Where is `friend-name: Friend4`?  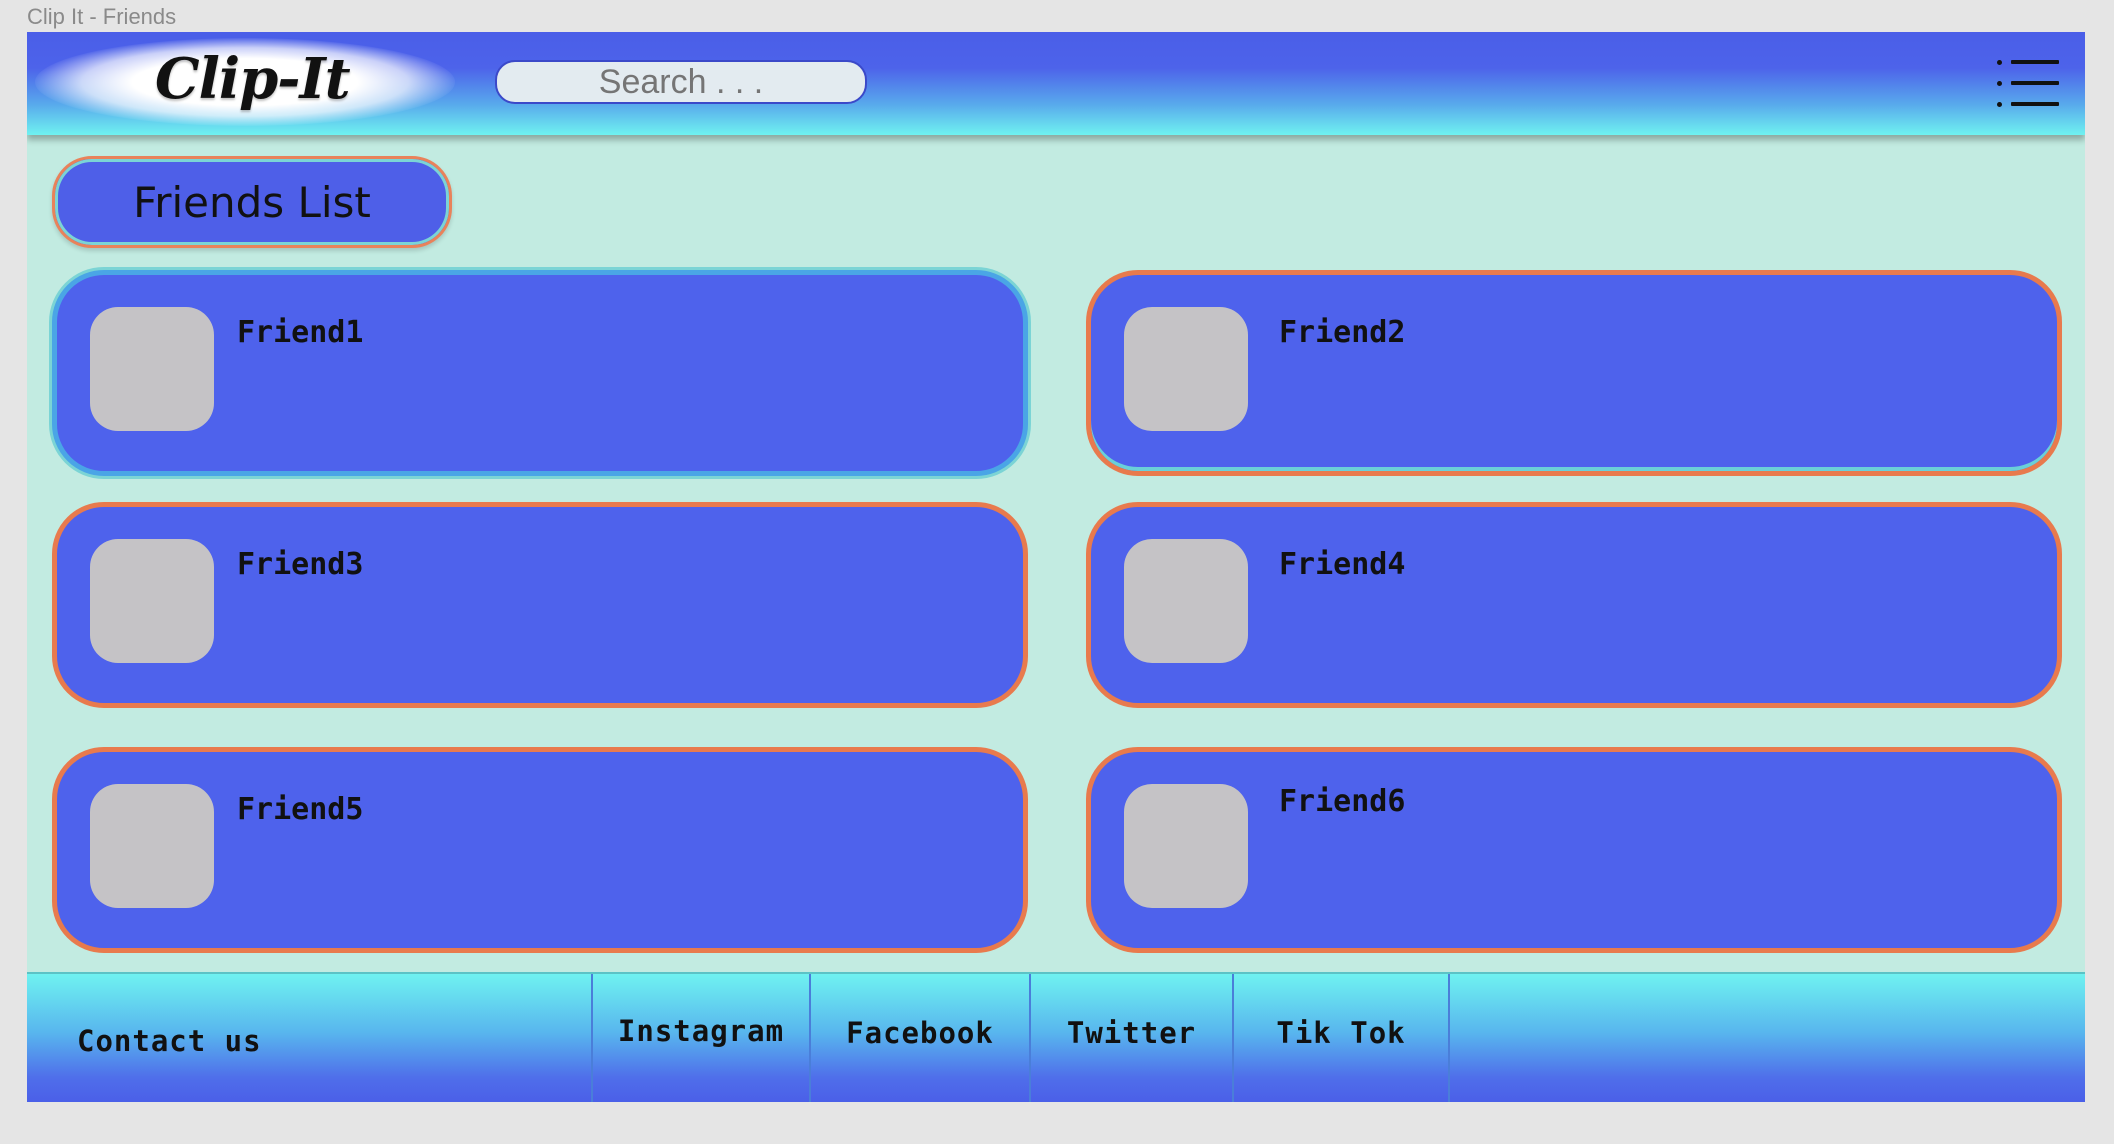 friend-name: Friend4 is located at coordinates (1342, 564).